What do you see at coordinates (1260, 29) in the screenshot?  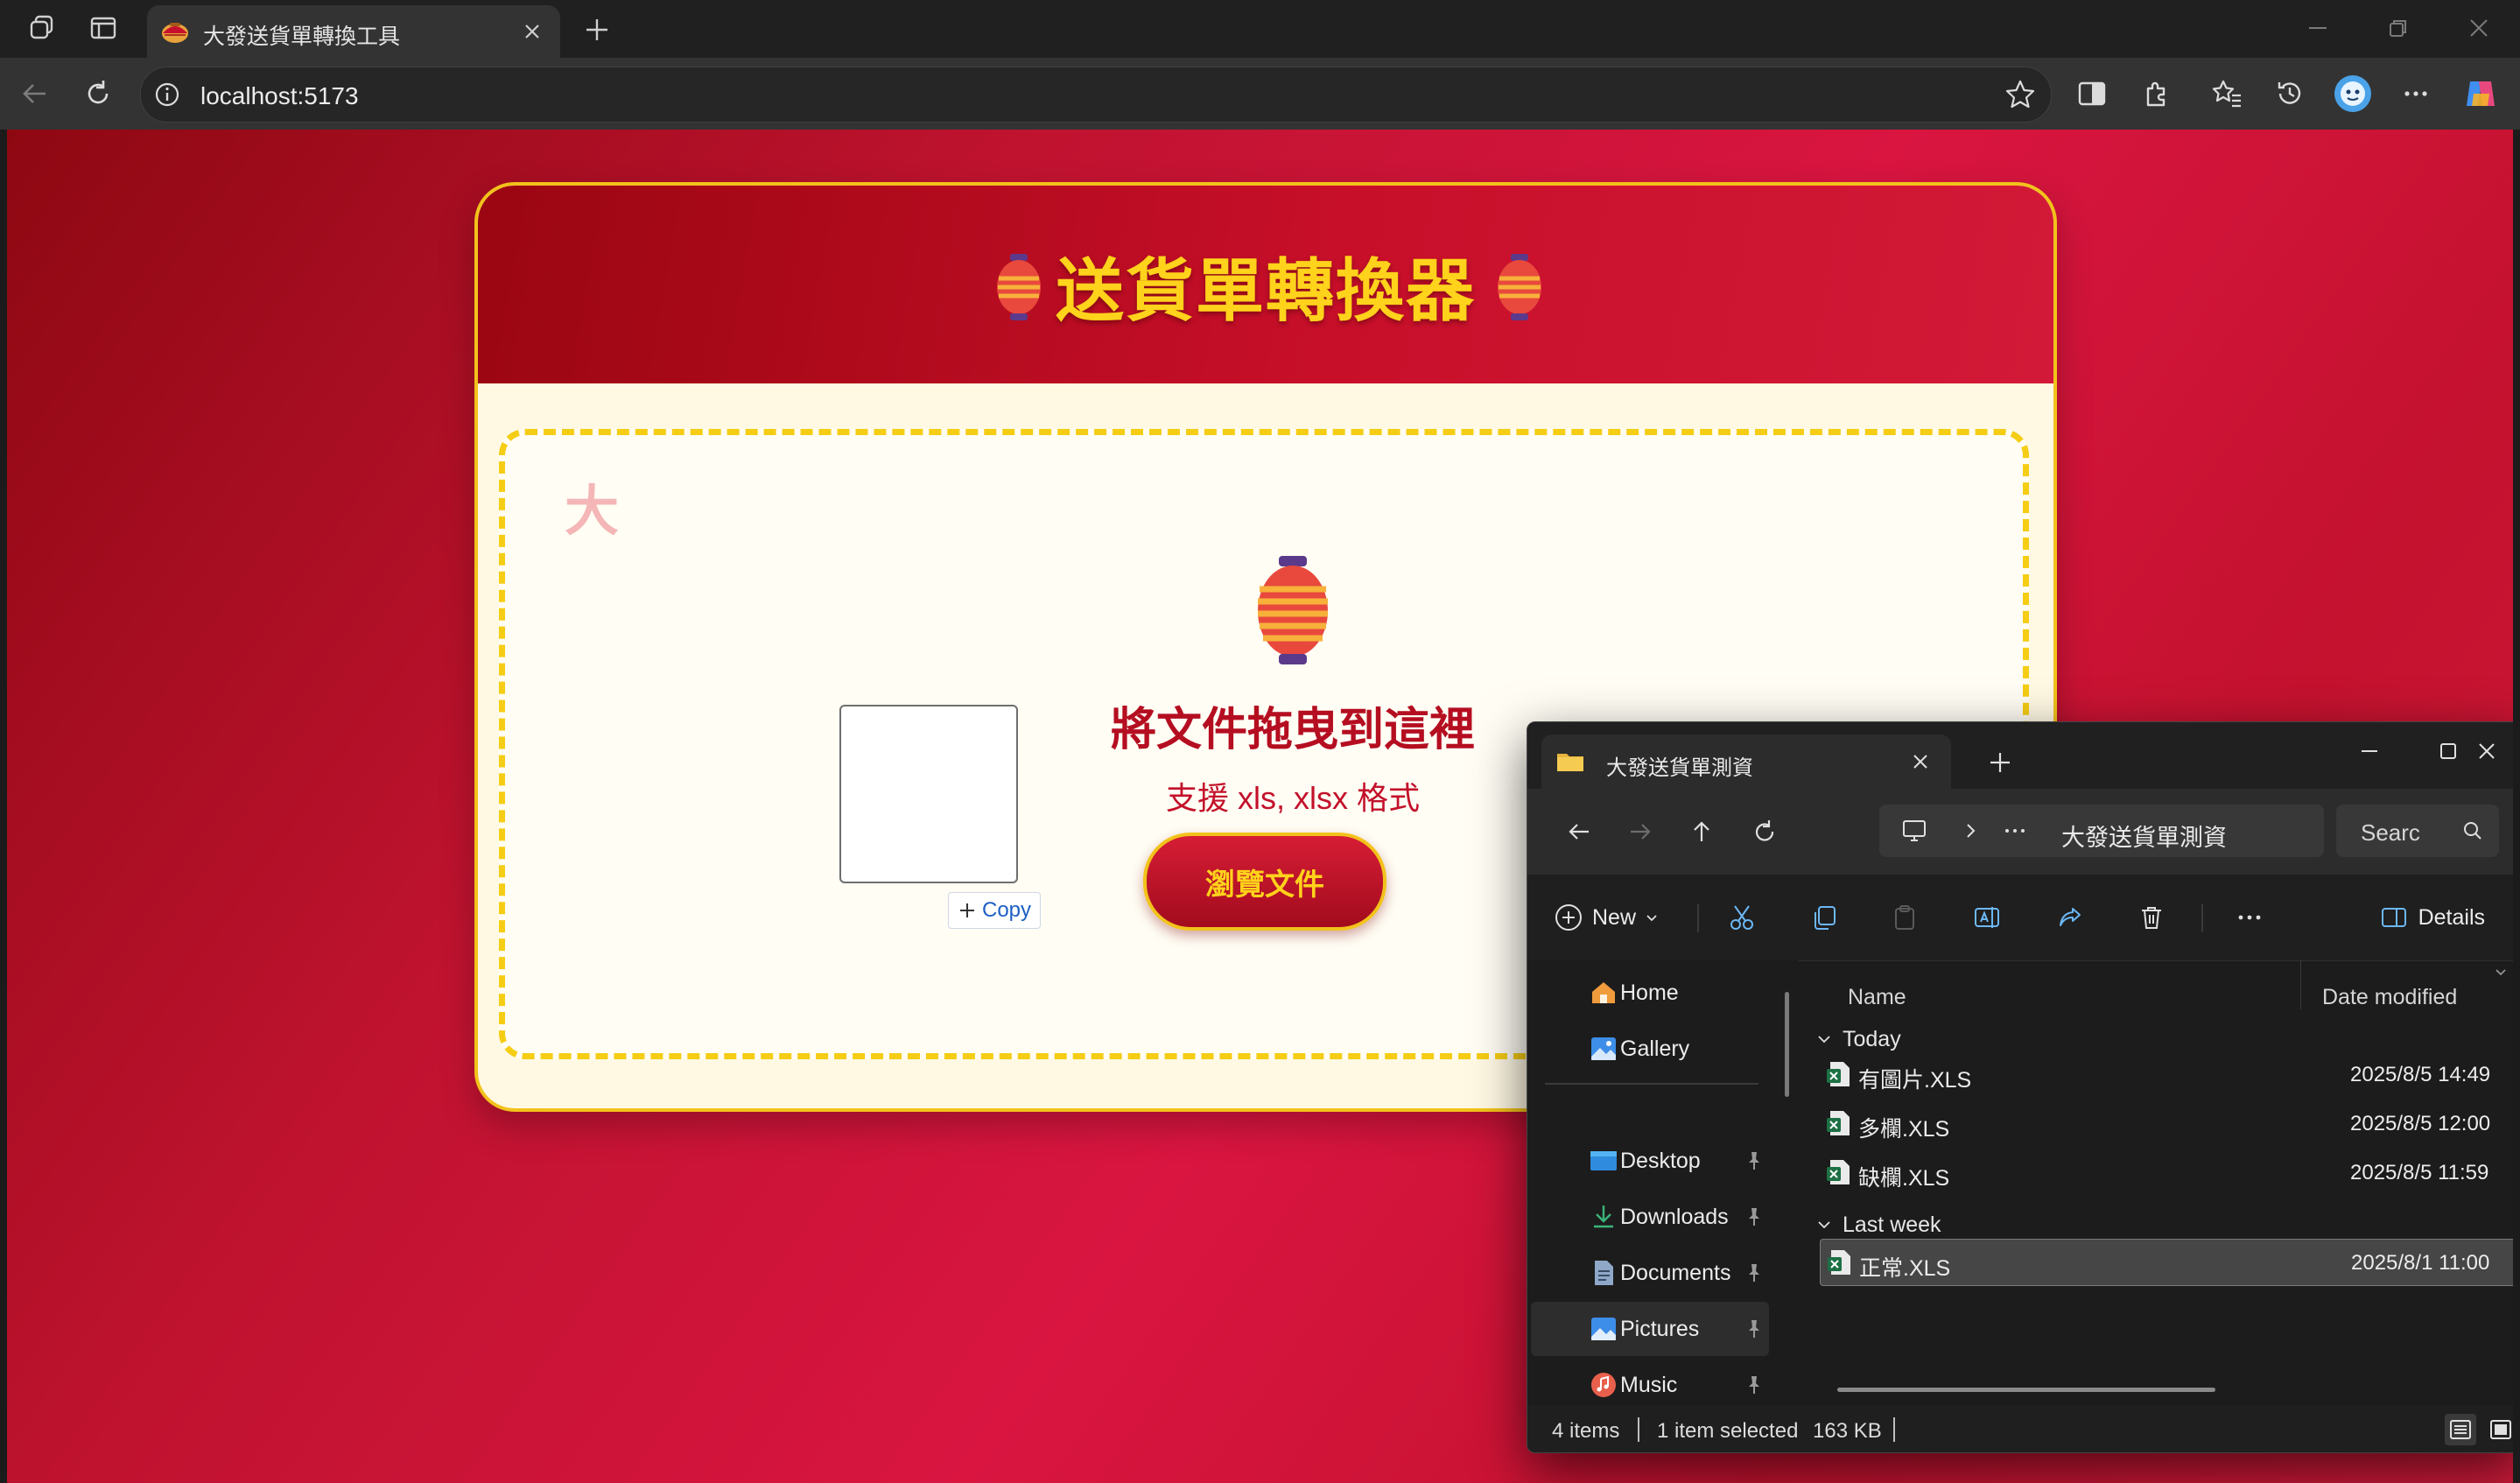 I see `browser-tab-bar: 大發送貨單轉換工具` at bounding box center [1260, 29].